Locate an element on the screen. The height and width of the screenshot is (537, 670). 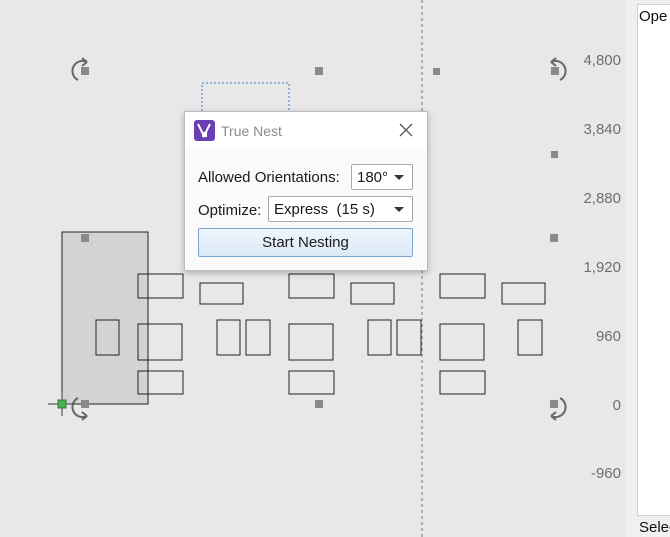
panel-list is located at coordinates (653, 260).